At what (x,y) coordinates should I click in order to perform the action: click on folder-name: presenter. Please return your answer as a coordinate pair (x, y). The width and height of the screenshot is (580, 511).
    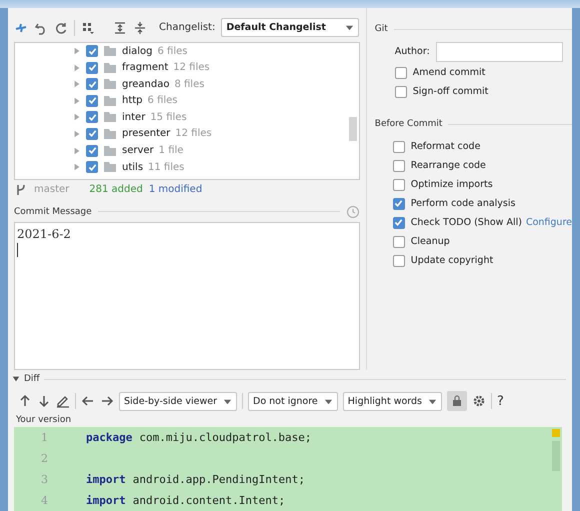
    Looking at the image, I should click on (146, 134).